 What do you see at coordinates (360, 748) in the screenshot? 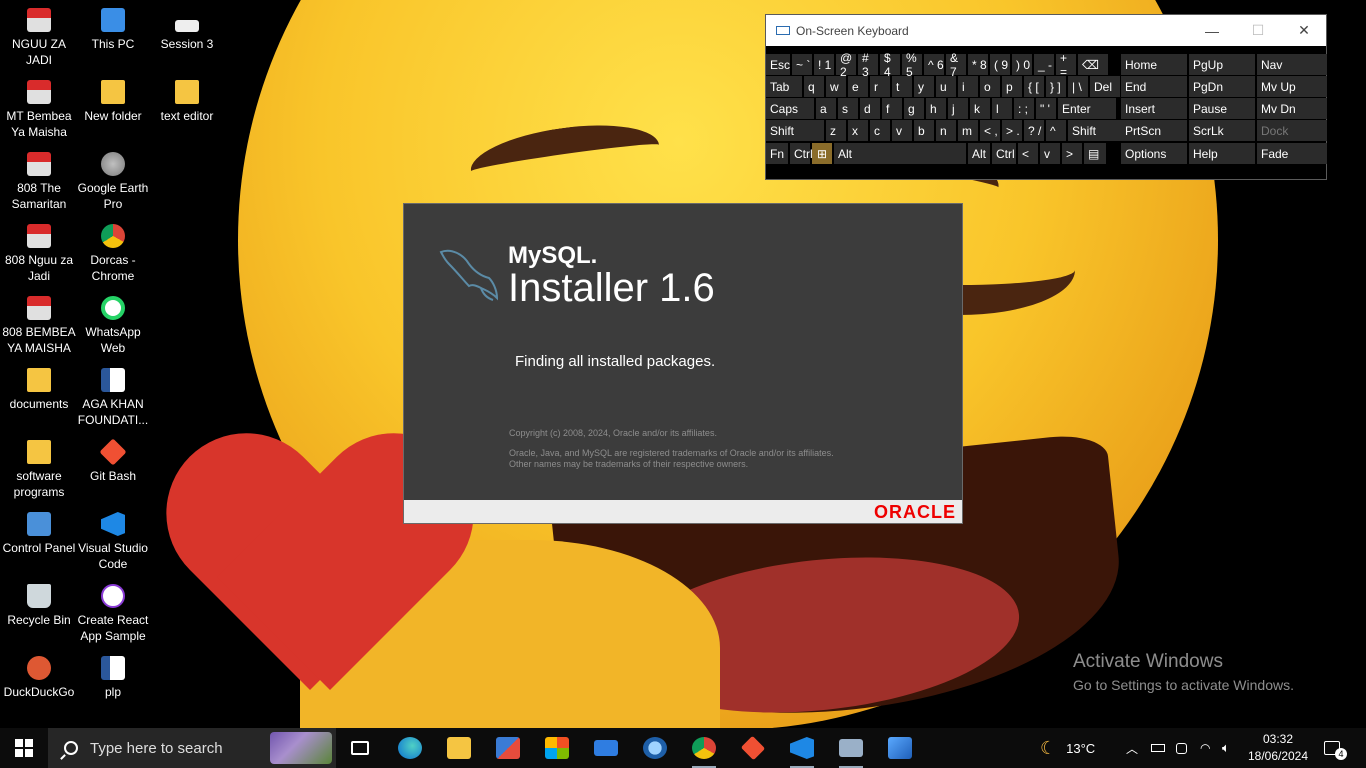
I see `task-view-button` at bounding box center [360, 748].